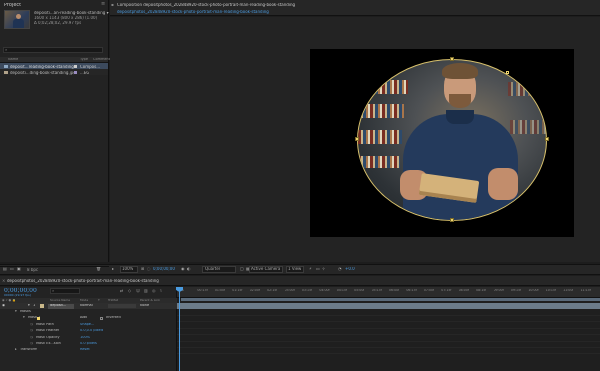  What do you see at coordinates (19, 269) in the screenshot?
I see `new-comp-icon: ▣` at bounding box center [19, 269].